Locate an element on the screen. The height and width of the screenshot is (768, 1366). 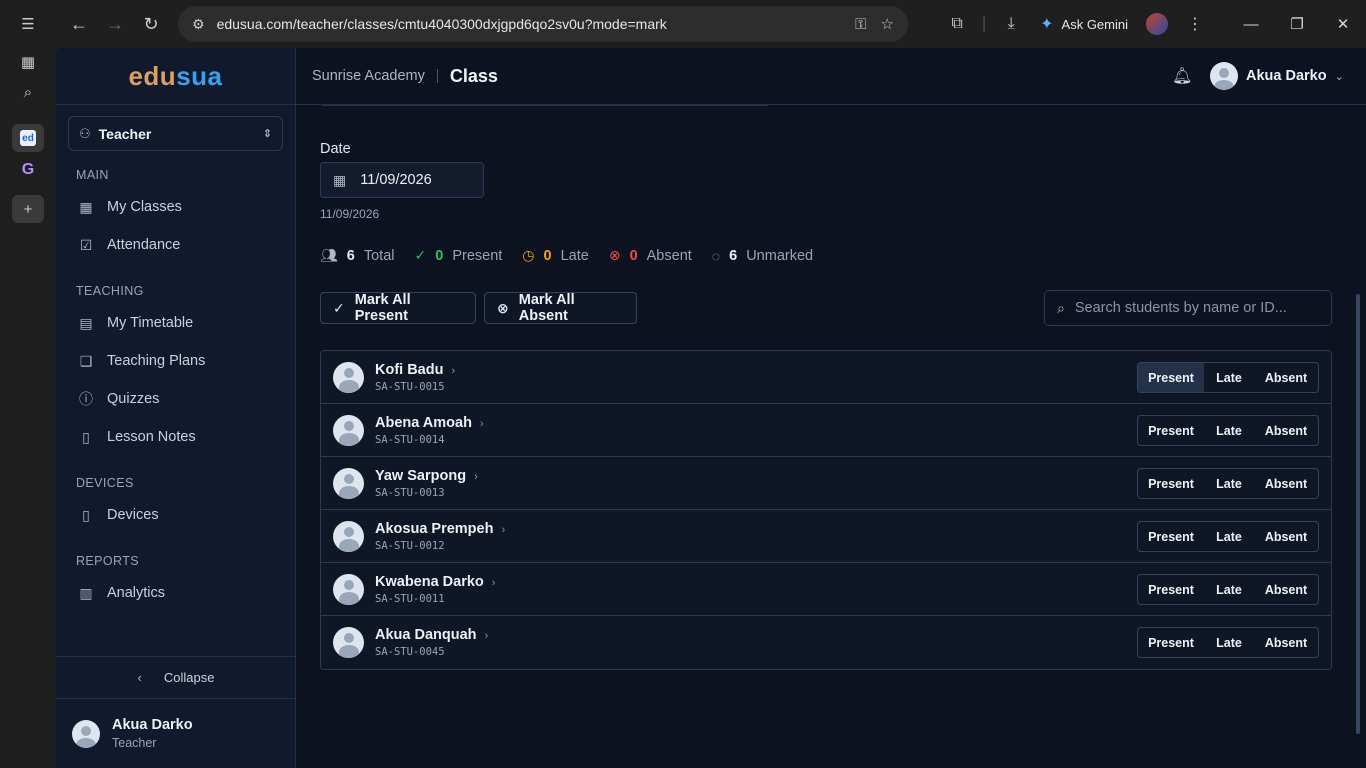
user-settings-icon: ⚇ is located at coordinates (85, 133).